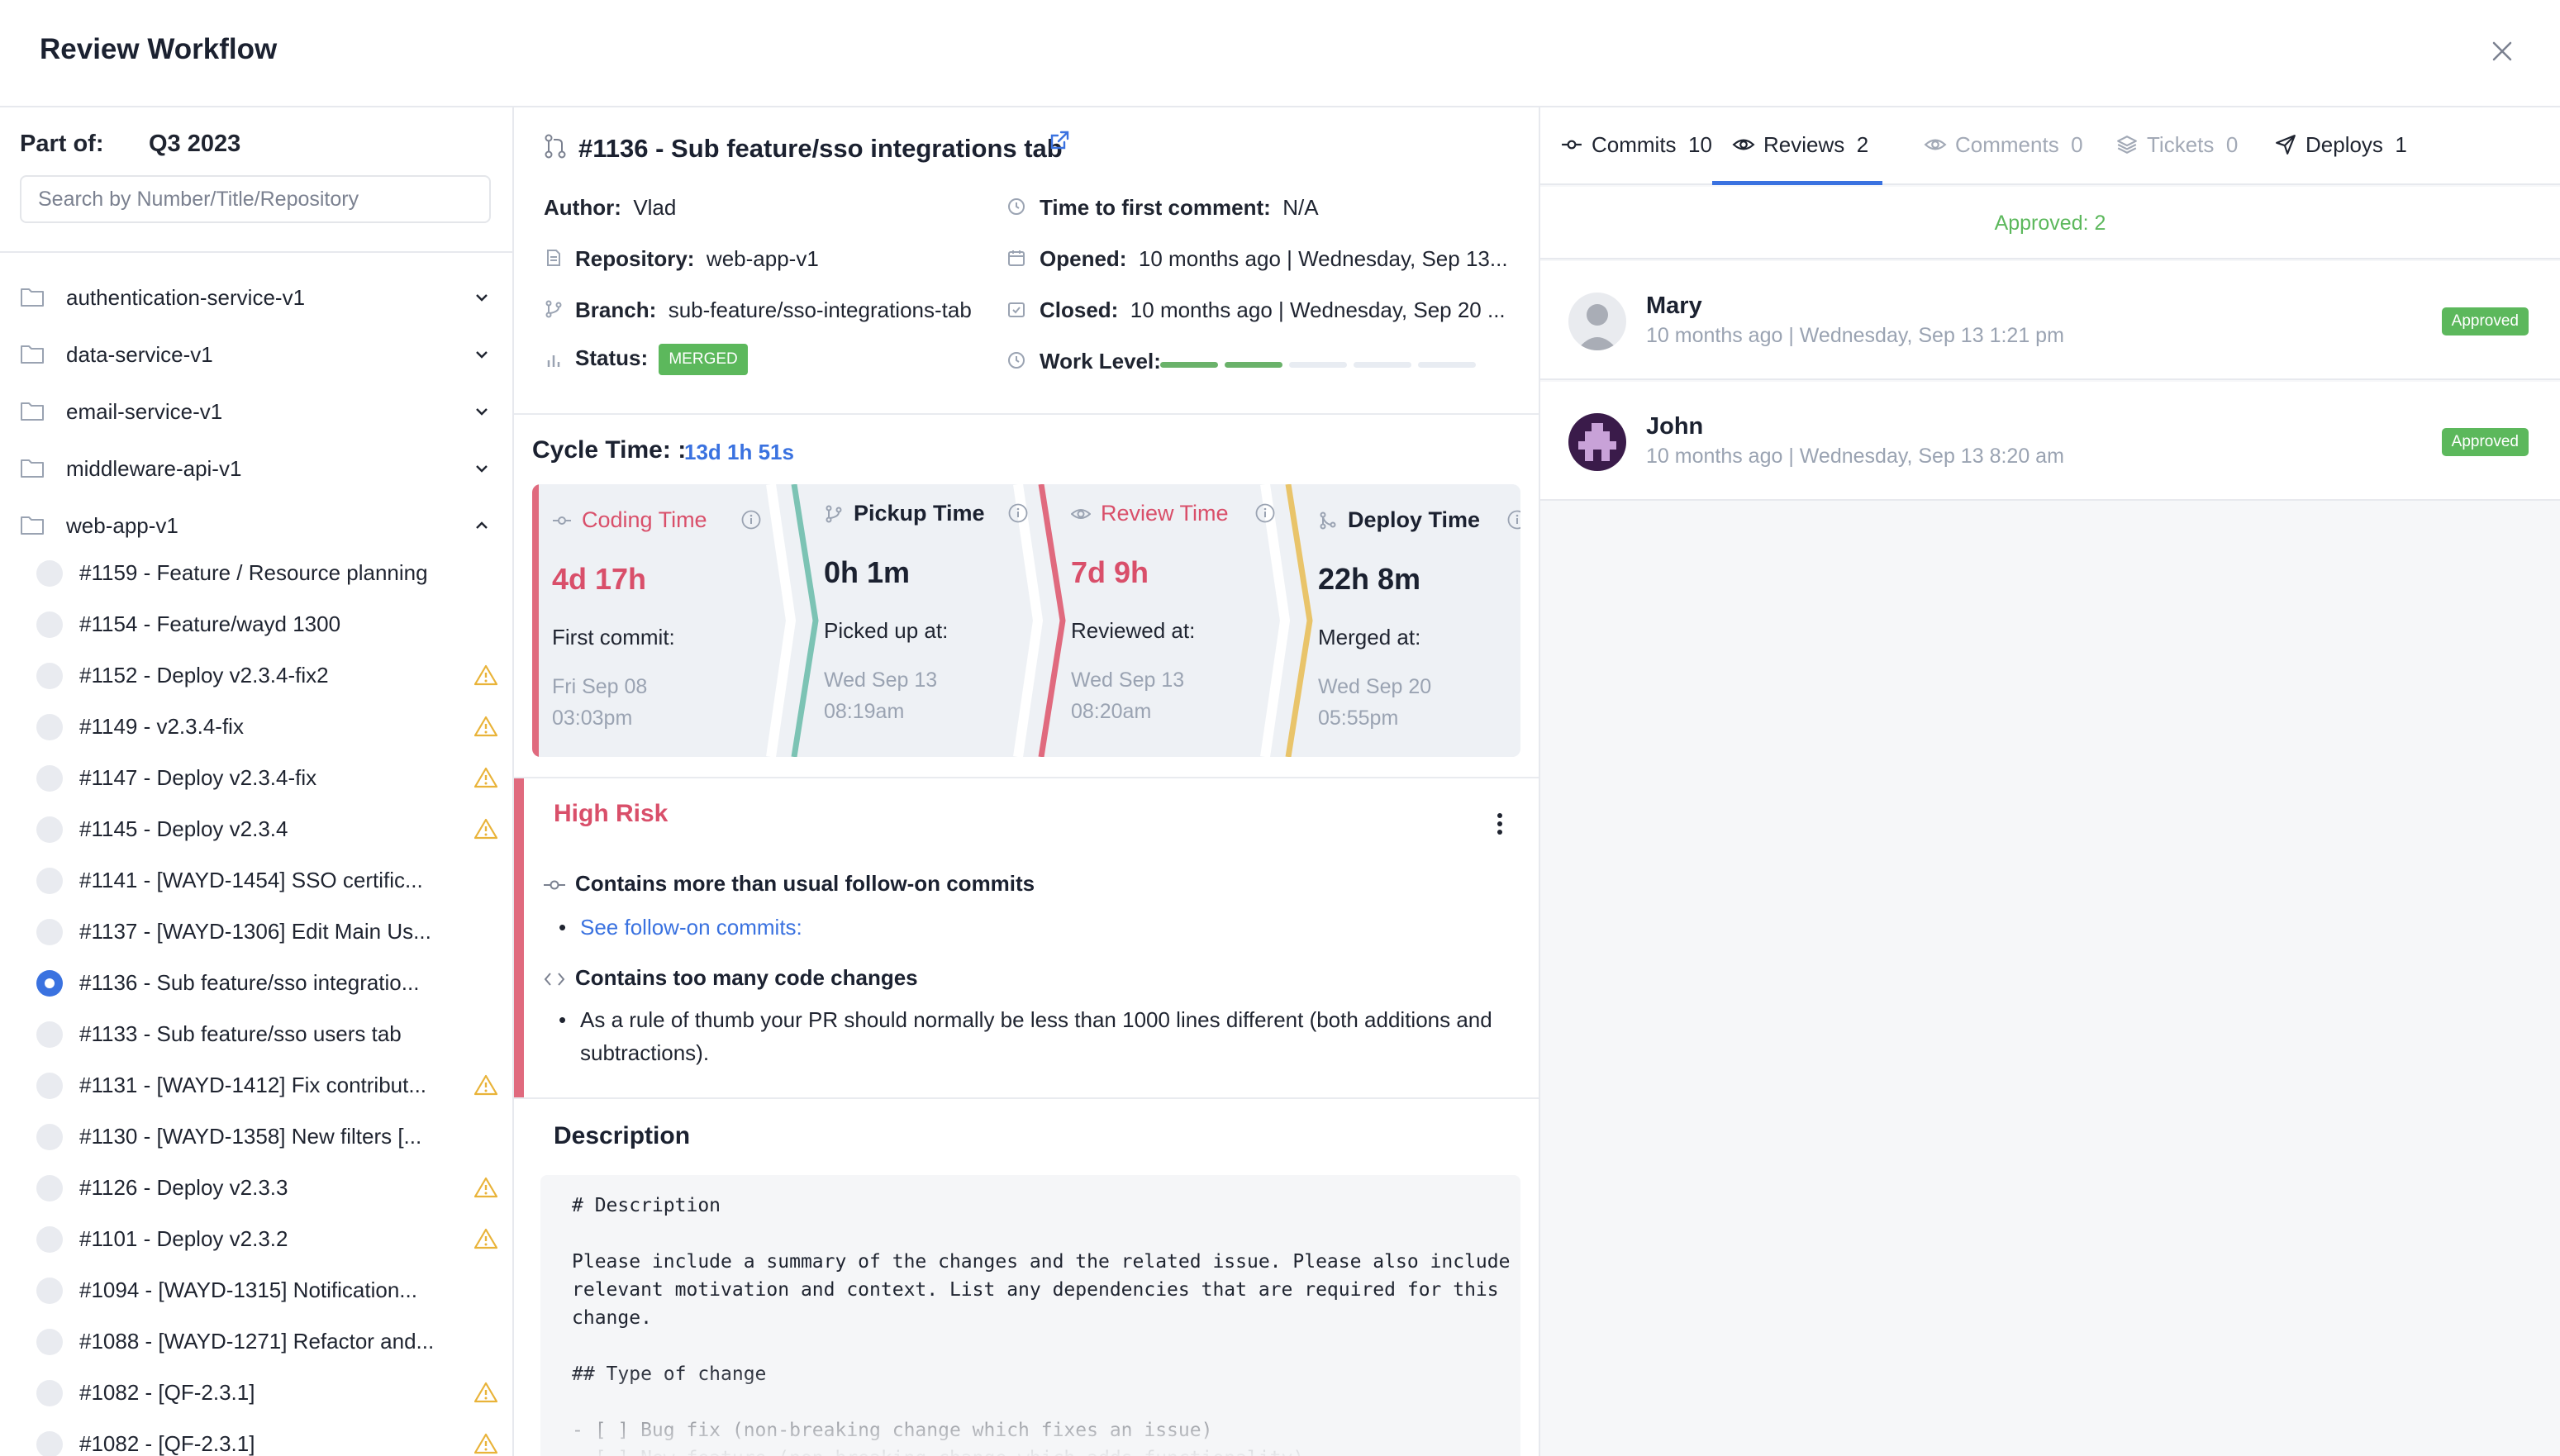 The height and width of the screenshot is (1456, 2560). What do you see at coordinates (259, 354) in the screenshot?
I see `repo-item: data-service-v1` at bounding box center [259, 354].